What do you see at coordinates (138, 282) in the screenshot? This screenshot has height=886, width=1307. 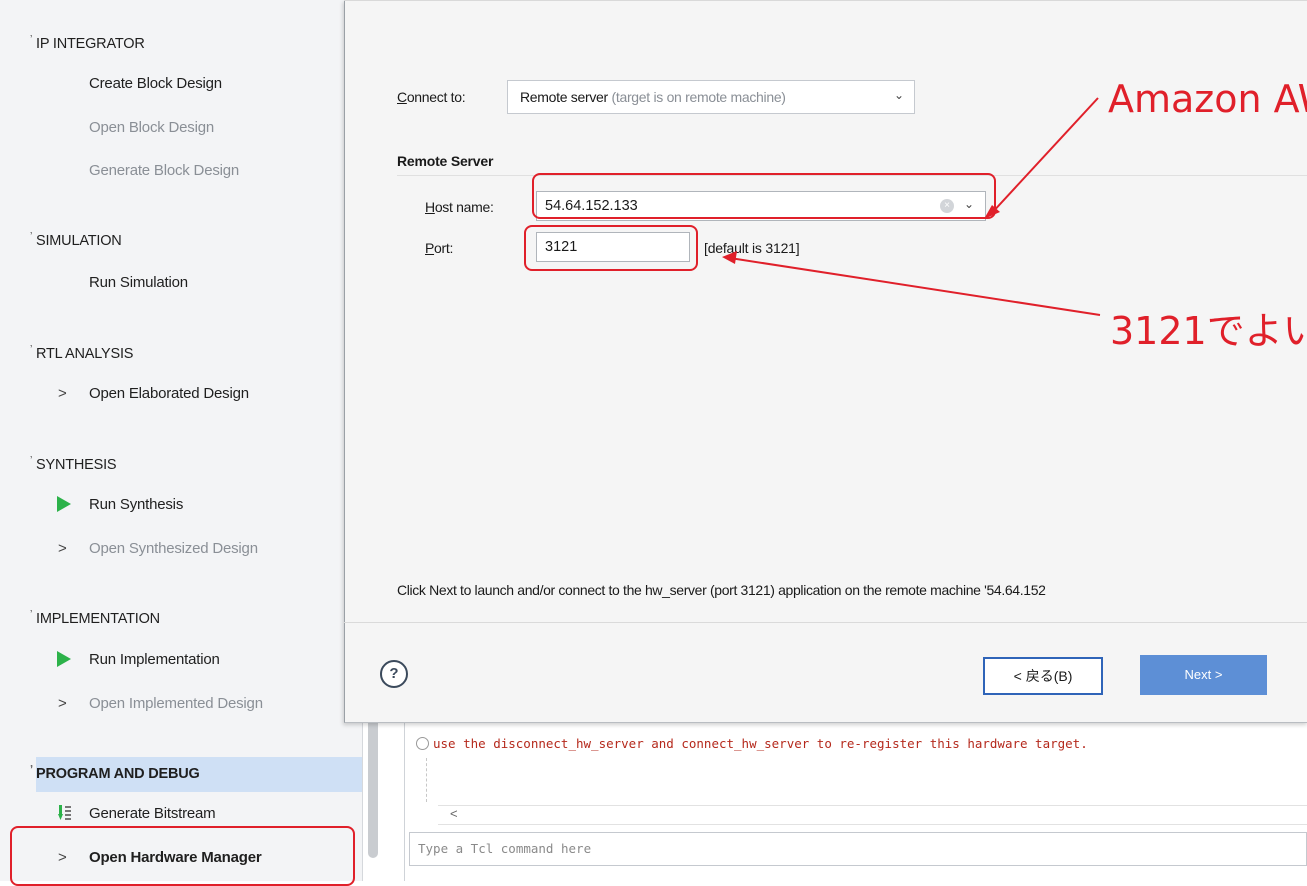 I see `nav-run-simulation: Run Simulation` at bounding box center [138, 282].